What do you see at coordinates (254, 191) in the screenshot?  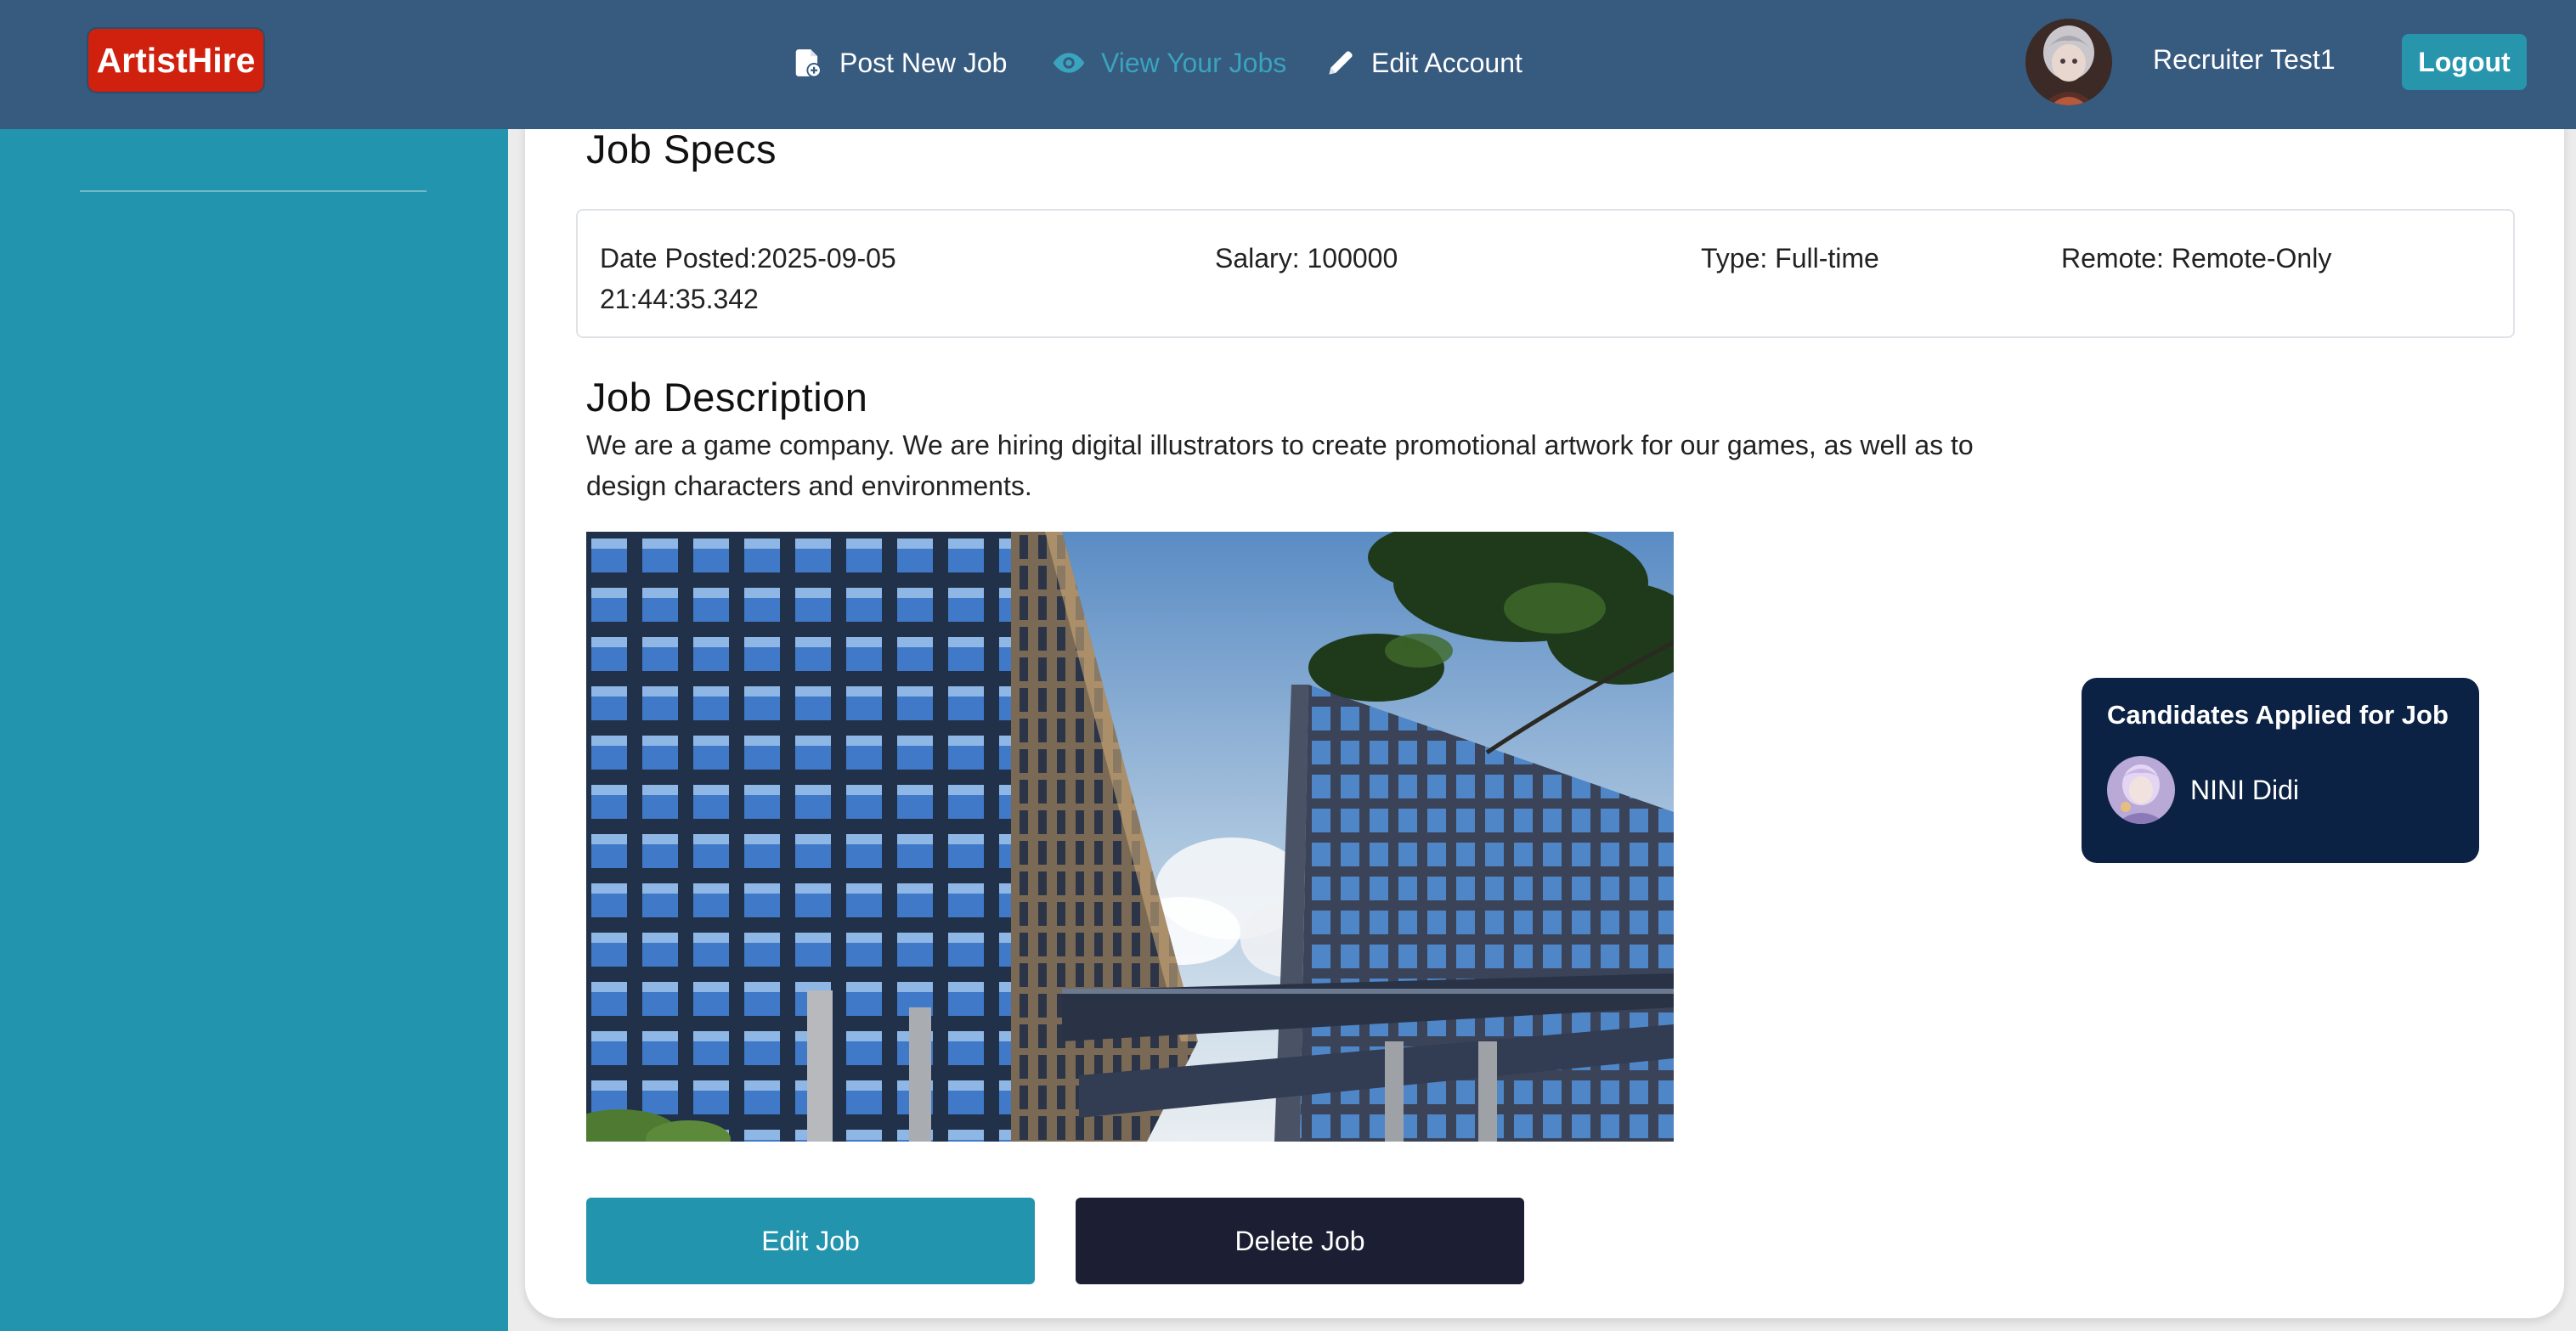 I see `sidebar-divider` at bounding box center [254, 191].